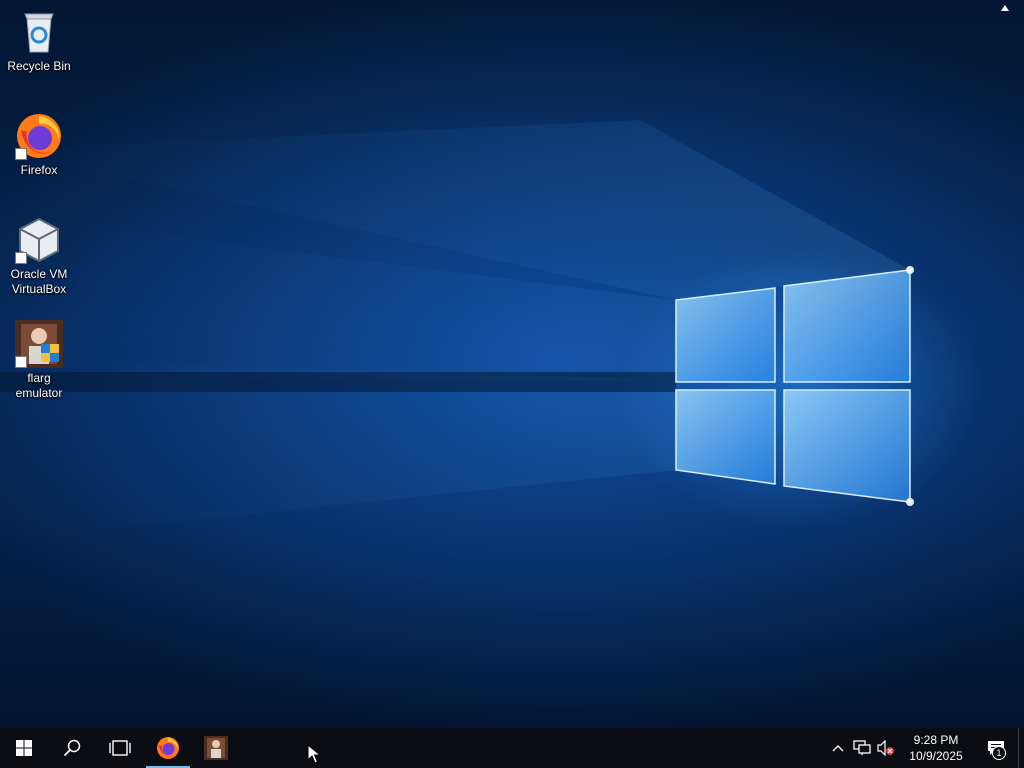  What do you see at coordinates (936, 756) in the screenshot?
I see `clock-date: 10/9/2025` at bounding box center [936, 756].